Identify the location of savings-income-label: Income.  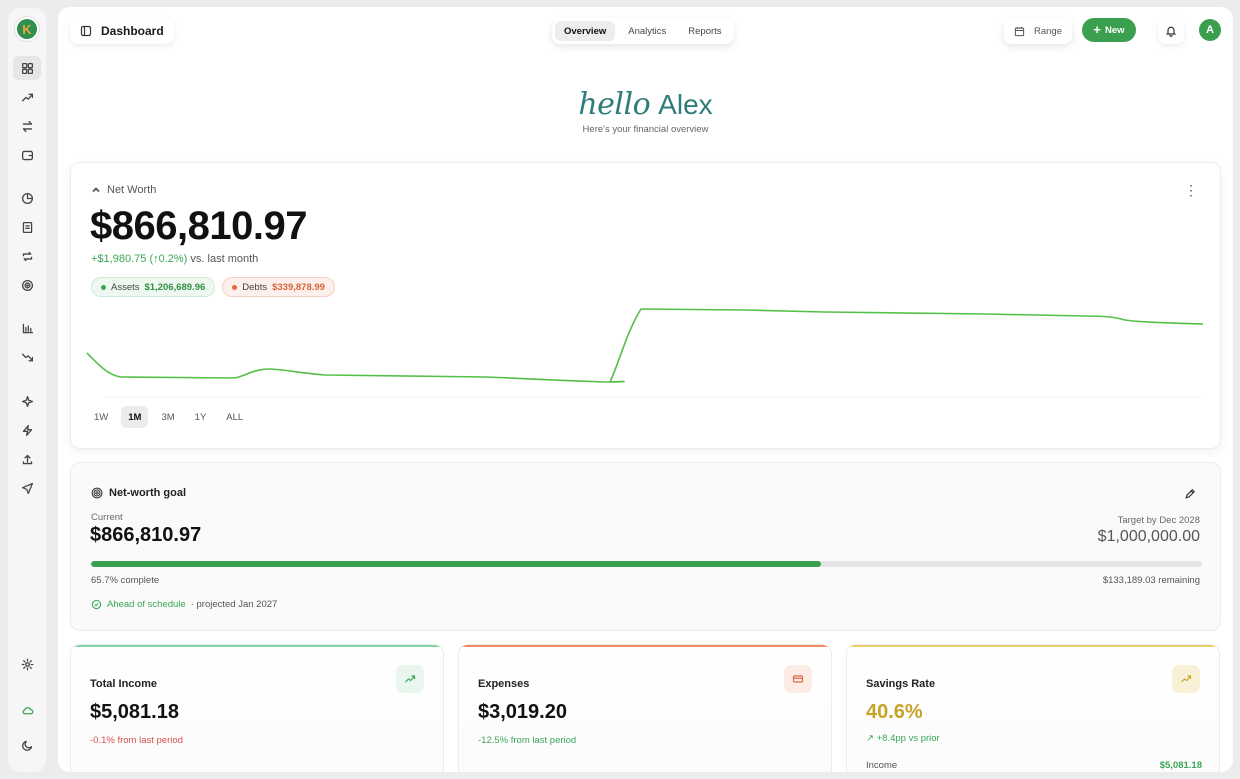
(882, 765).